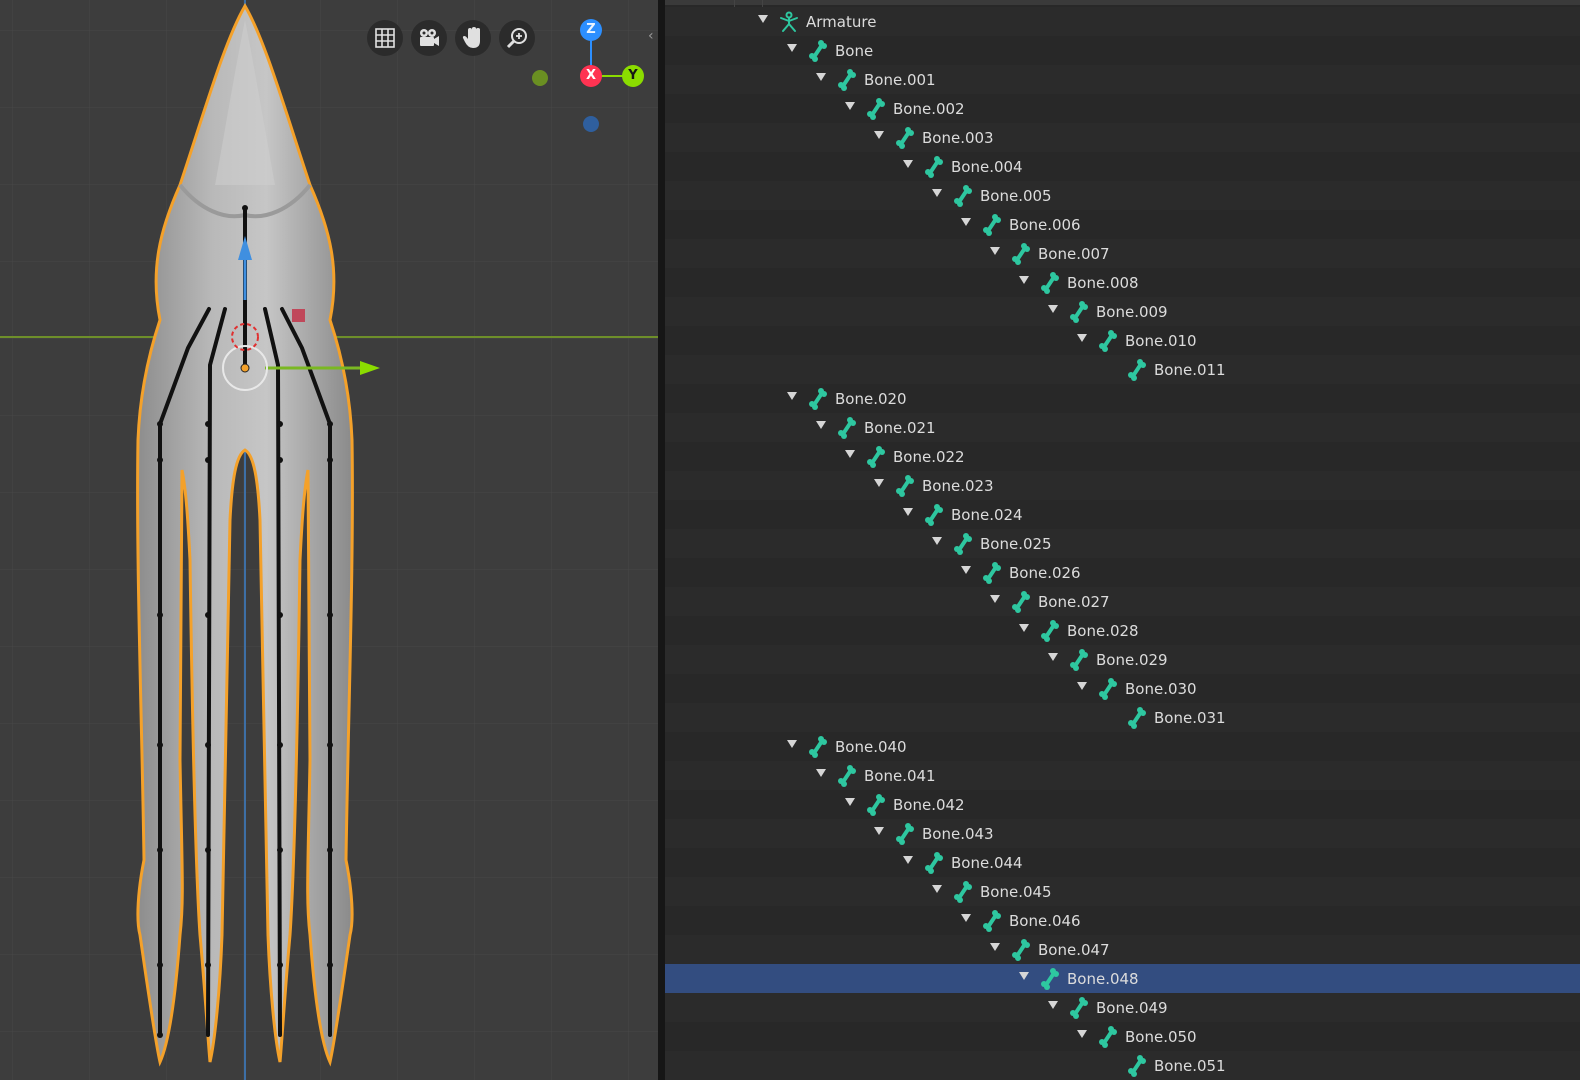 Image resolution: width=1580 pixels, height=1080 pixels. What do you see at coordinates (1122, 862) in the screenshot?
I see `outliner-row-bone: Bone.044` at bounding box center [1122, 862].